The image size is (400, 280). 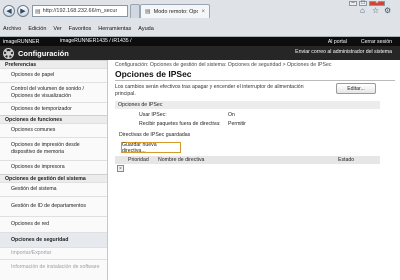 What do you see at coordinates (53, 130) in the screenshot?
I see `sidebar-item-common: Opciones comunes` at bounding box center [53, 130].